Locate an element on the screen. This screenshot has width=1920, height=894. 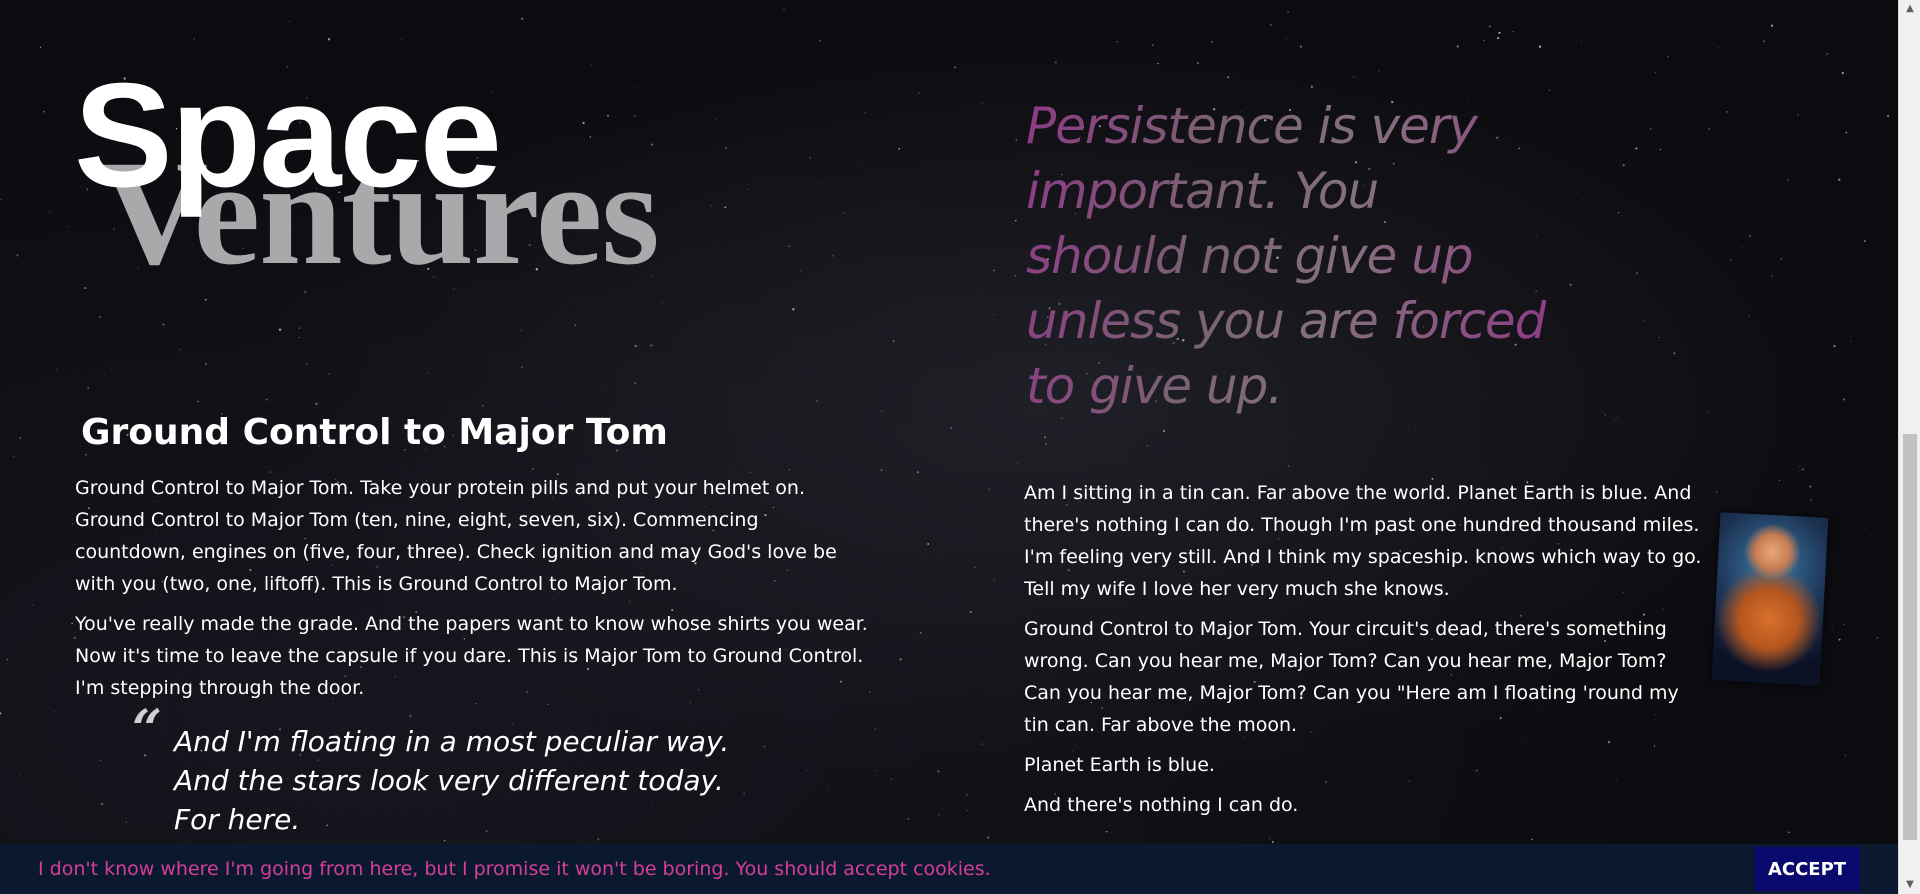
astronaut-photo is located at coordinates (1770, 599).